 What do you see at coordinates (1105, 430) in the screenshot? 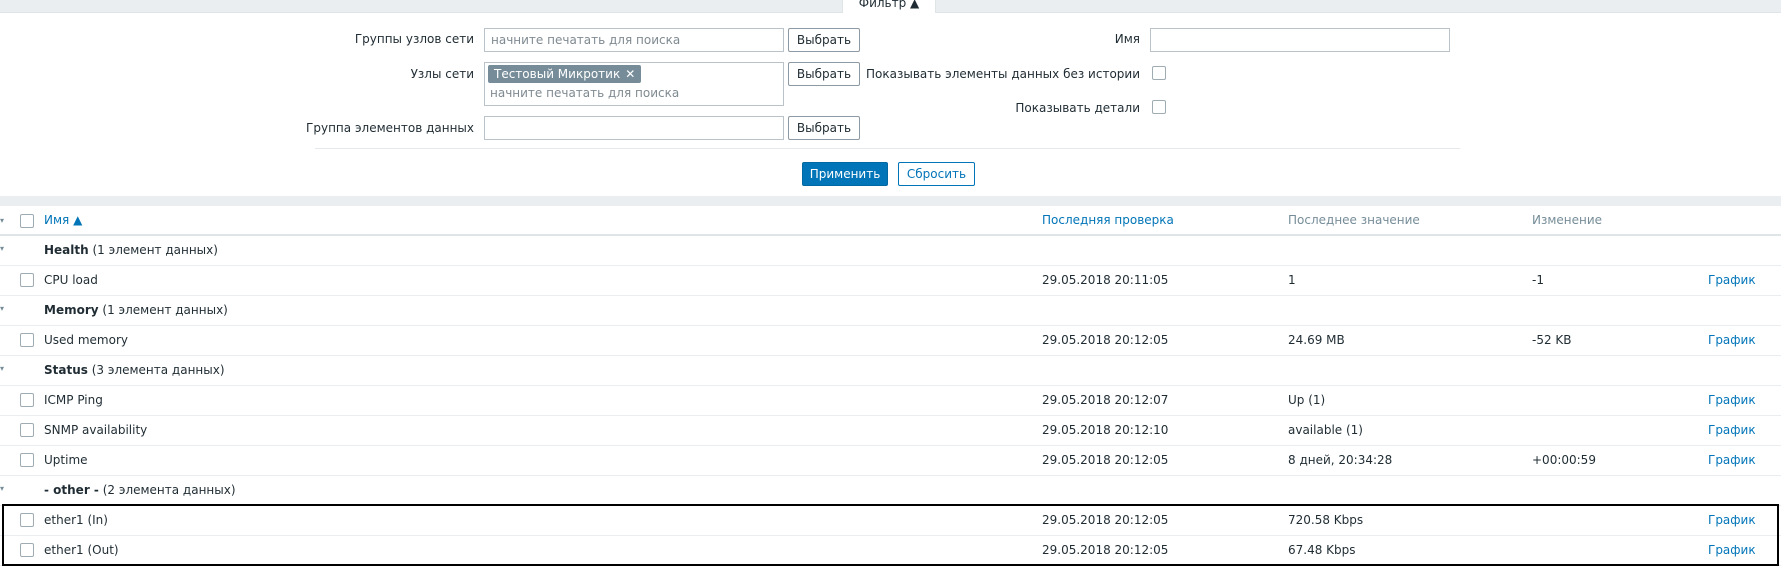
I see `item-last-check: 29.05.2018 20:12:10` at bounding box center [1105, 430].